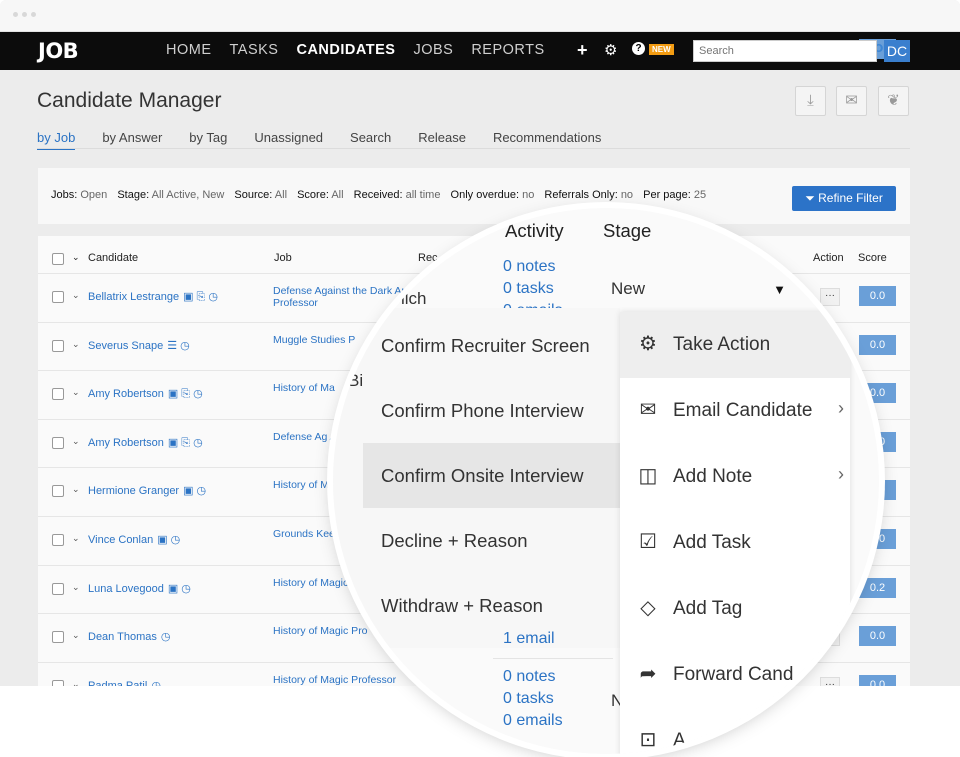 The width and height of the screenshot is (960, 757). Describe the element at coordinates (648, 674) in the screenshot. I see `forward-icon: ➦` at that location.